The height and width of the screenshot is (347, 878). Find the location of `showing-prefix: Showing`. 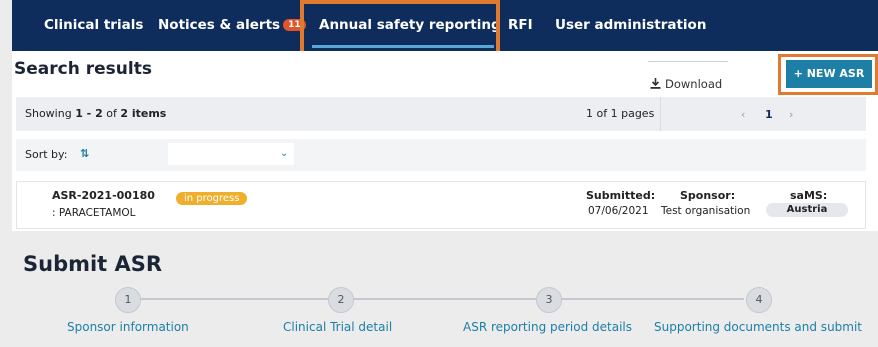

showing-prefix: Showing is located at coordinates (50, 113).